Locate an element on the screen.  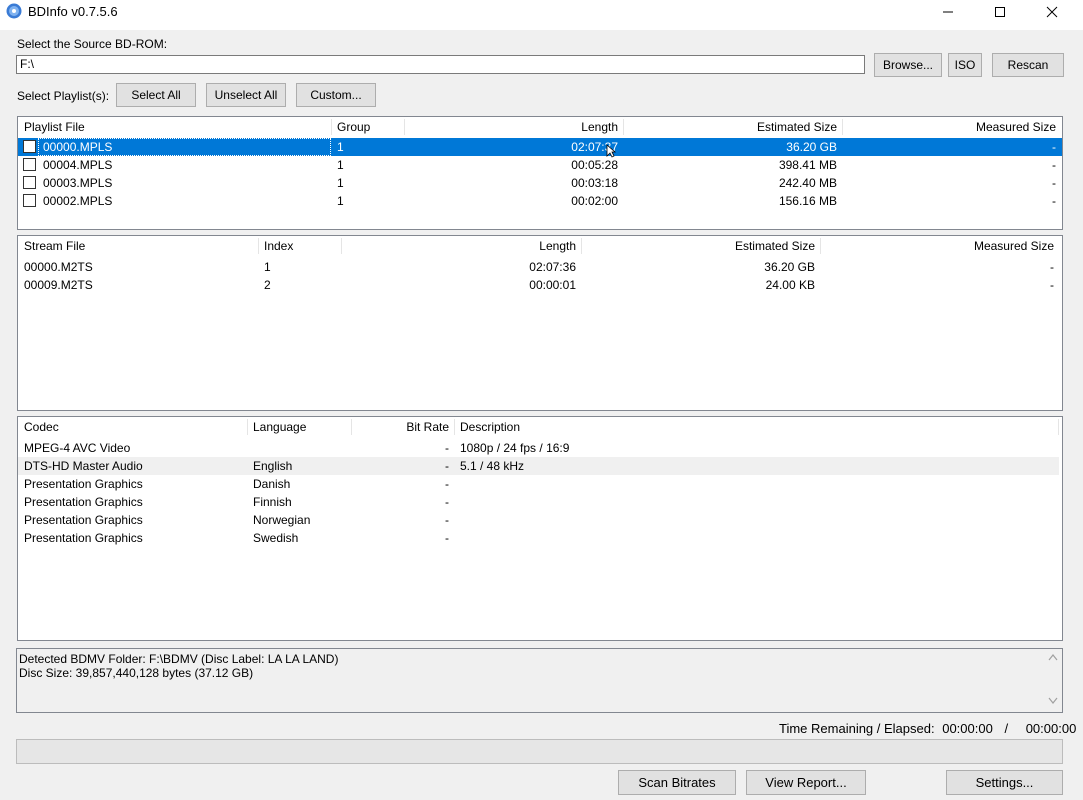
select-all-button: Select All is located at coordinates (156, 95).